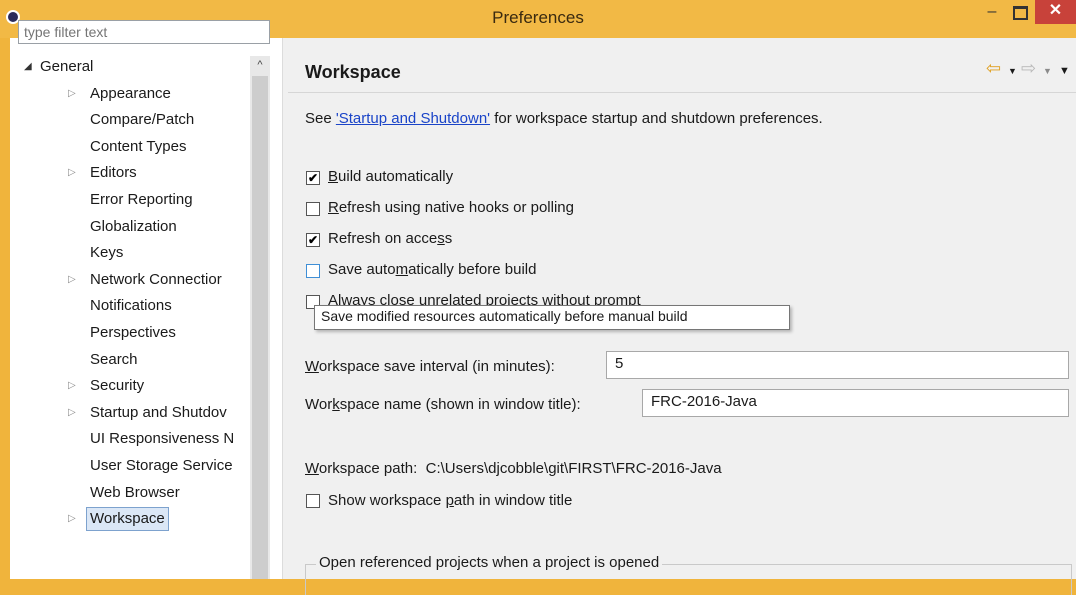 Image resolution: width=1076 pixels, height=595 pixels. What do you see at coordinates (28, 67) in the screenshot?
I see `collapse-arrow-icon: ◢` at bounding box center [28, 67].